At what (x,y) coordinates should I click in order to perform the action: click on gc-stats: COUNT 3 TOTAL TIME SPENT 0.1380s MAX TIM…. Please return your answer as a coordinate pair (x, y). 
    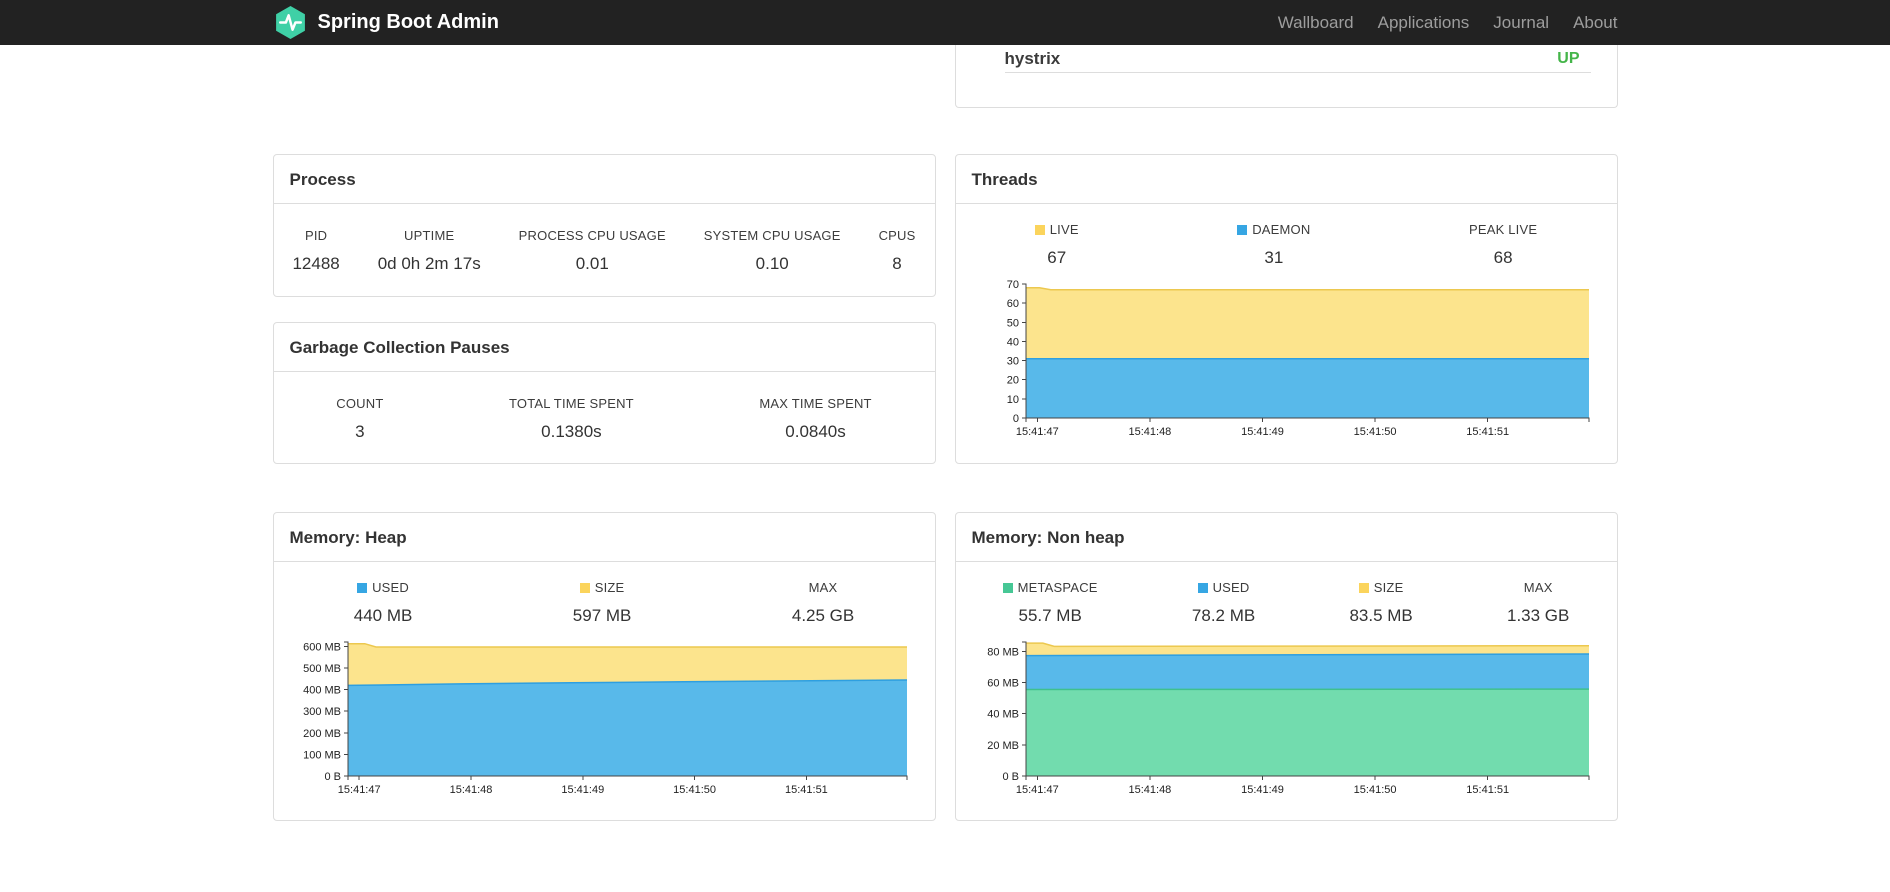
    Looking at the image, I should click on (604, 407).